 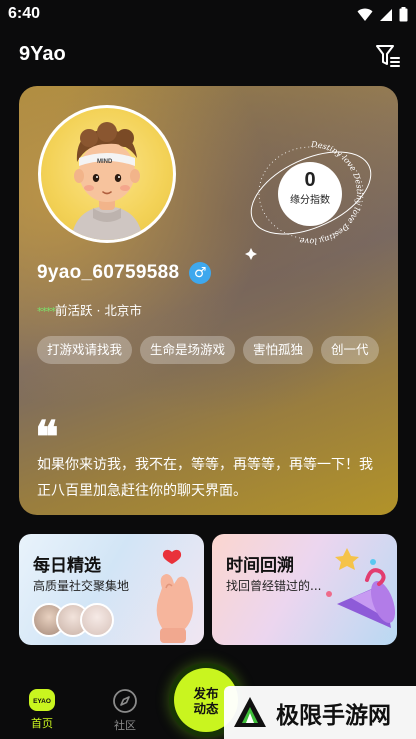 I want to click on daily-picks-card: 每日精选 高质量社交聚集地, so click(x=111, y=589).